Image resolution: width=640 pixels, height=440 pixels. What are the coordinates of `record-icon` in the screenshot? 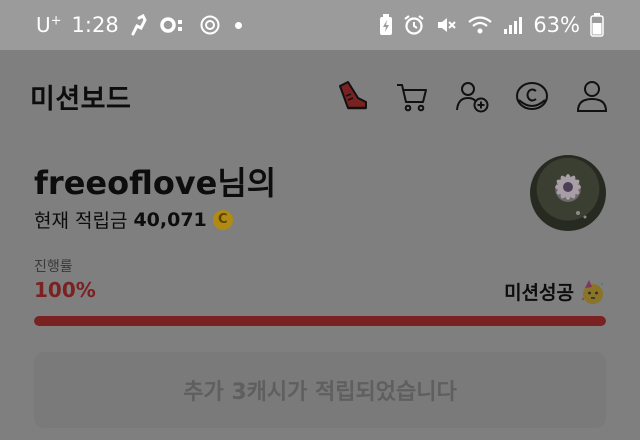 It's located at (174, 25).